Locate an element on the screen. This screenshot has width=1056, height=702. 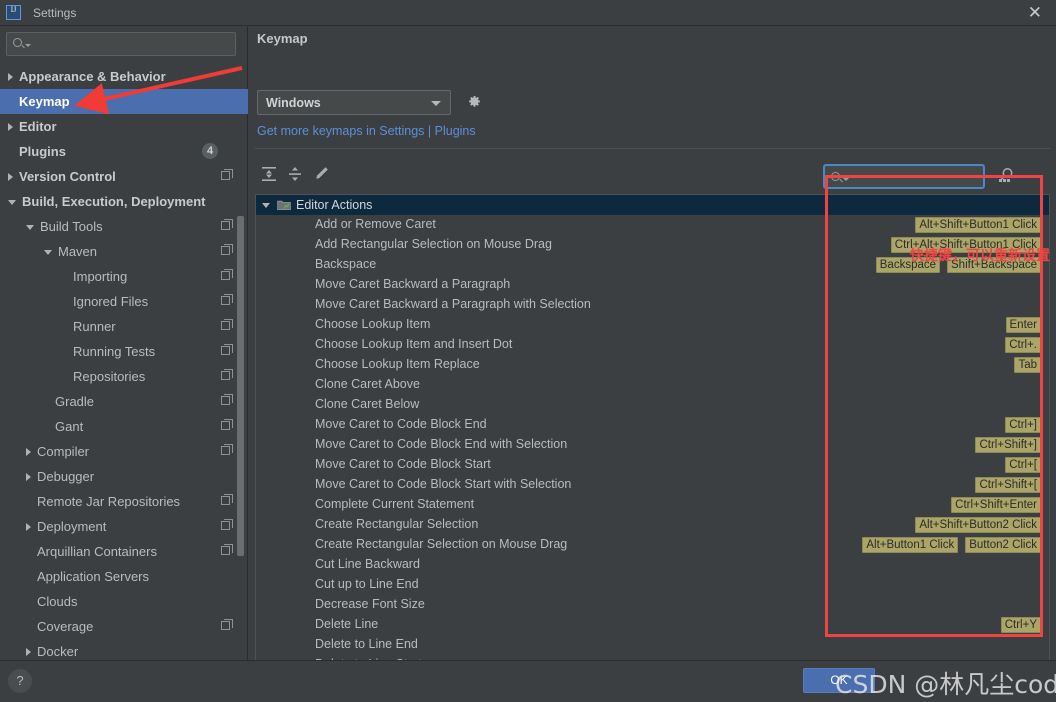
sidebar-scrollbar is located at coordinates (241, 362).